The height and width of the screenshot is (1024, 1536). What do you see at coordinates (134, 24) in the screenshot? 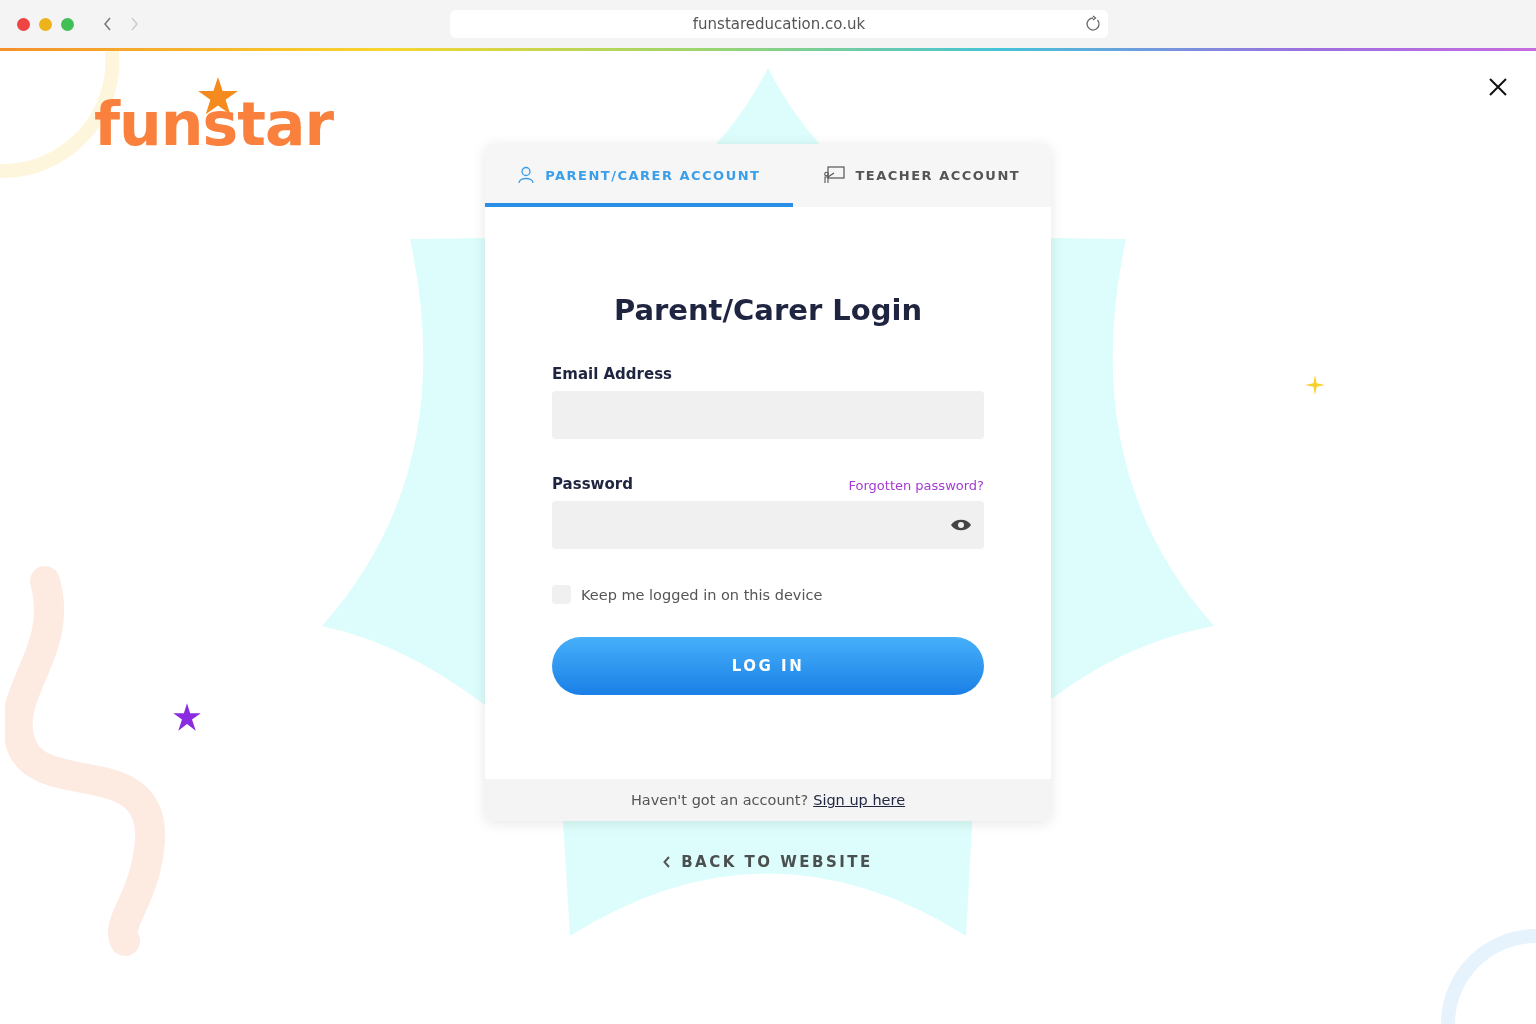
I see `forward-icon` at bounding box center [134, 24].